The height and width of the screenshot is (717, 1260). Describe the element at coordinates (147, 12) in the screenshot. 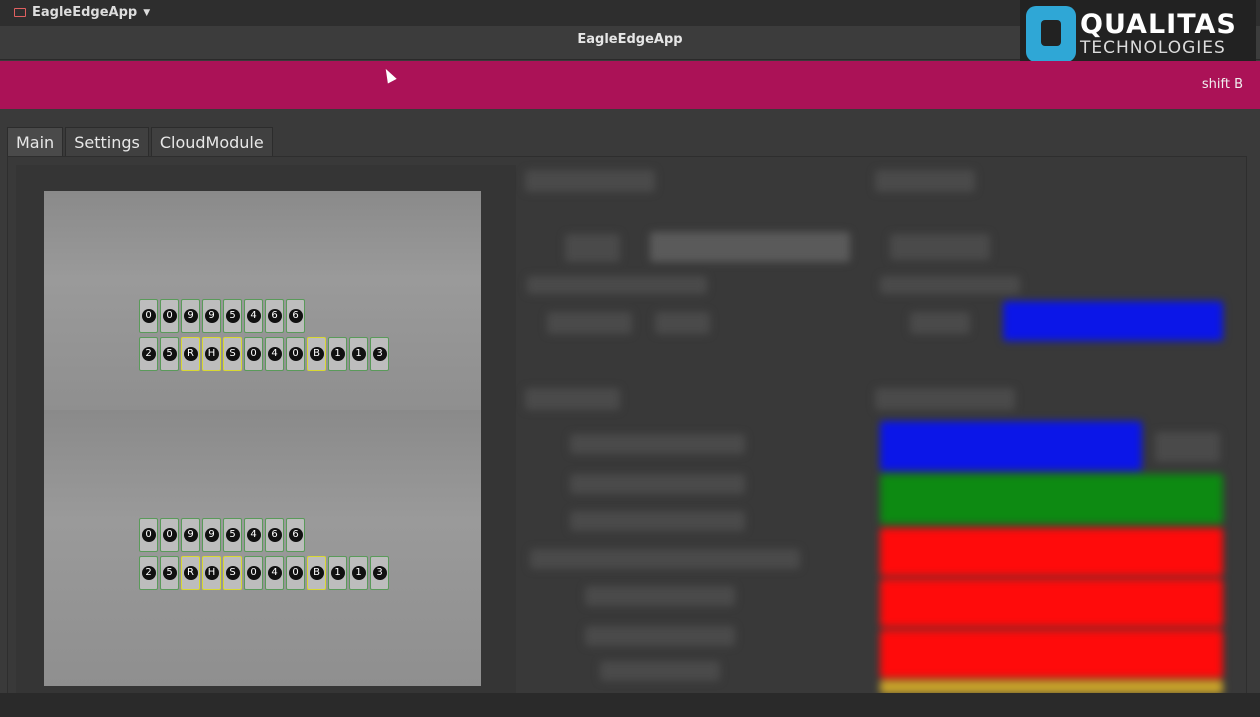

I see `chevron-down-icon: ▼` at that location.